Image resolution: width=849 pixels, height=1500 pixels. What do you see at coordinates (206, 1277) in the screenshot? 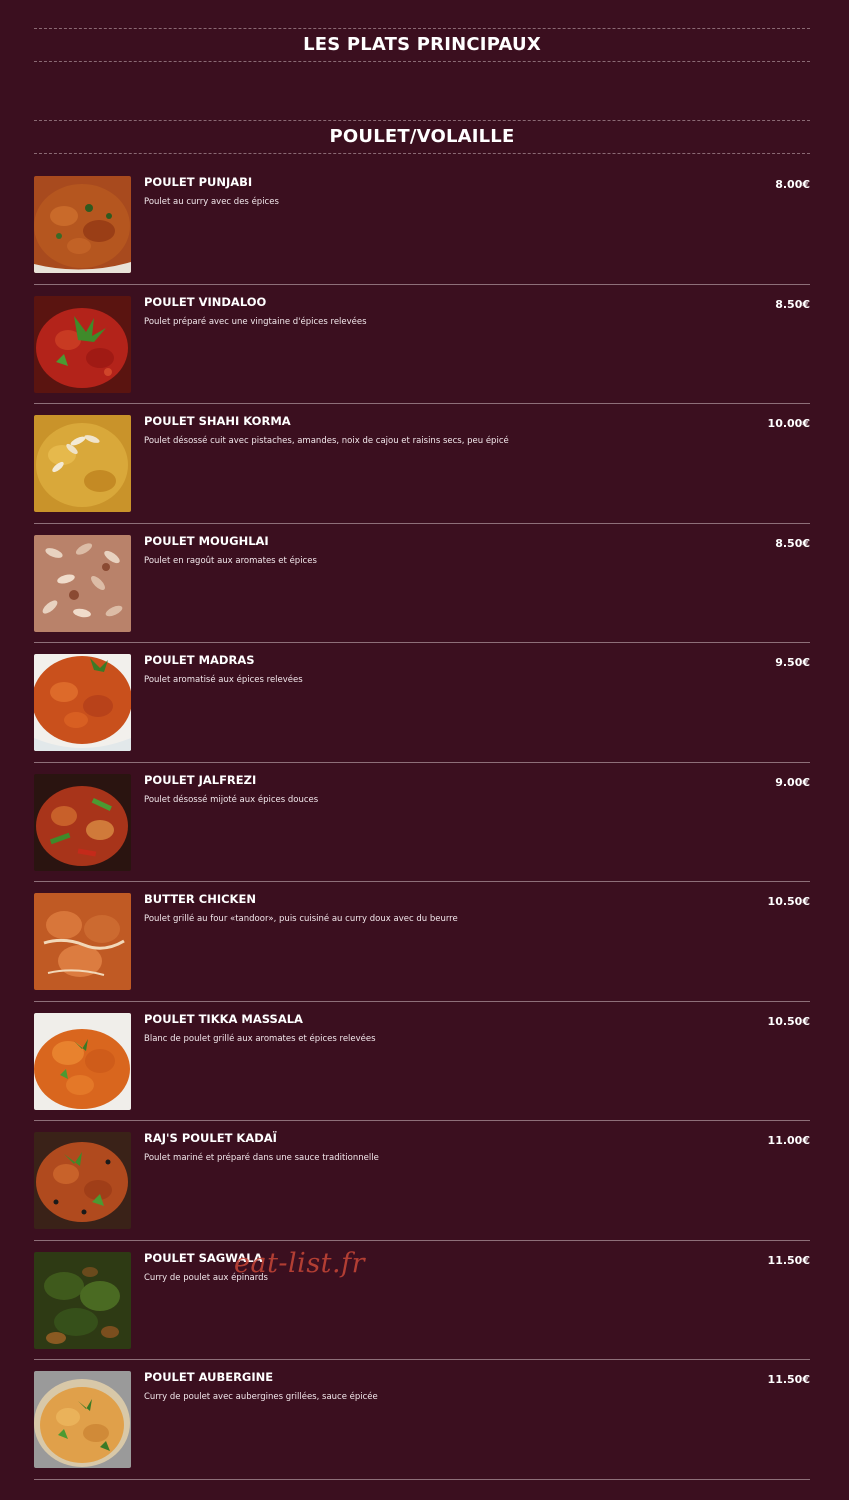
I see `dish-description: Curry de poulet aux épinards` at bounding box center [206, 1277].